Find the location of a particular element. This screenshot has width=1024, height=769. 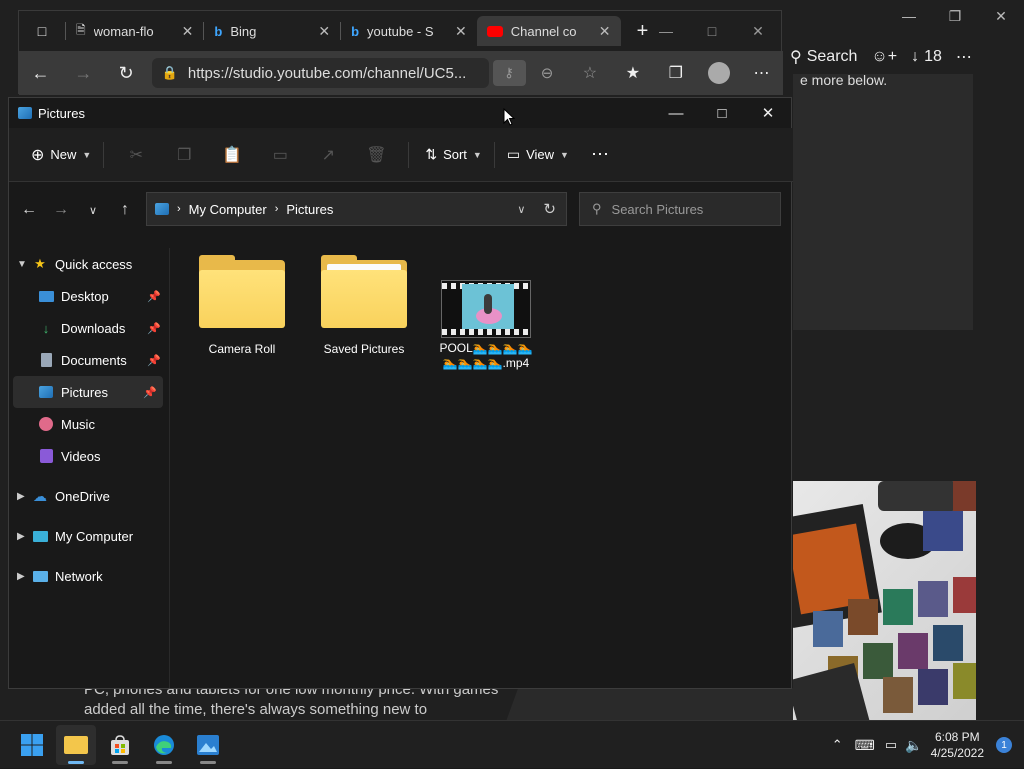

sidebar-item-videos: Videos is located at coordinates (88, 456).